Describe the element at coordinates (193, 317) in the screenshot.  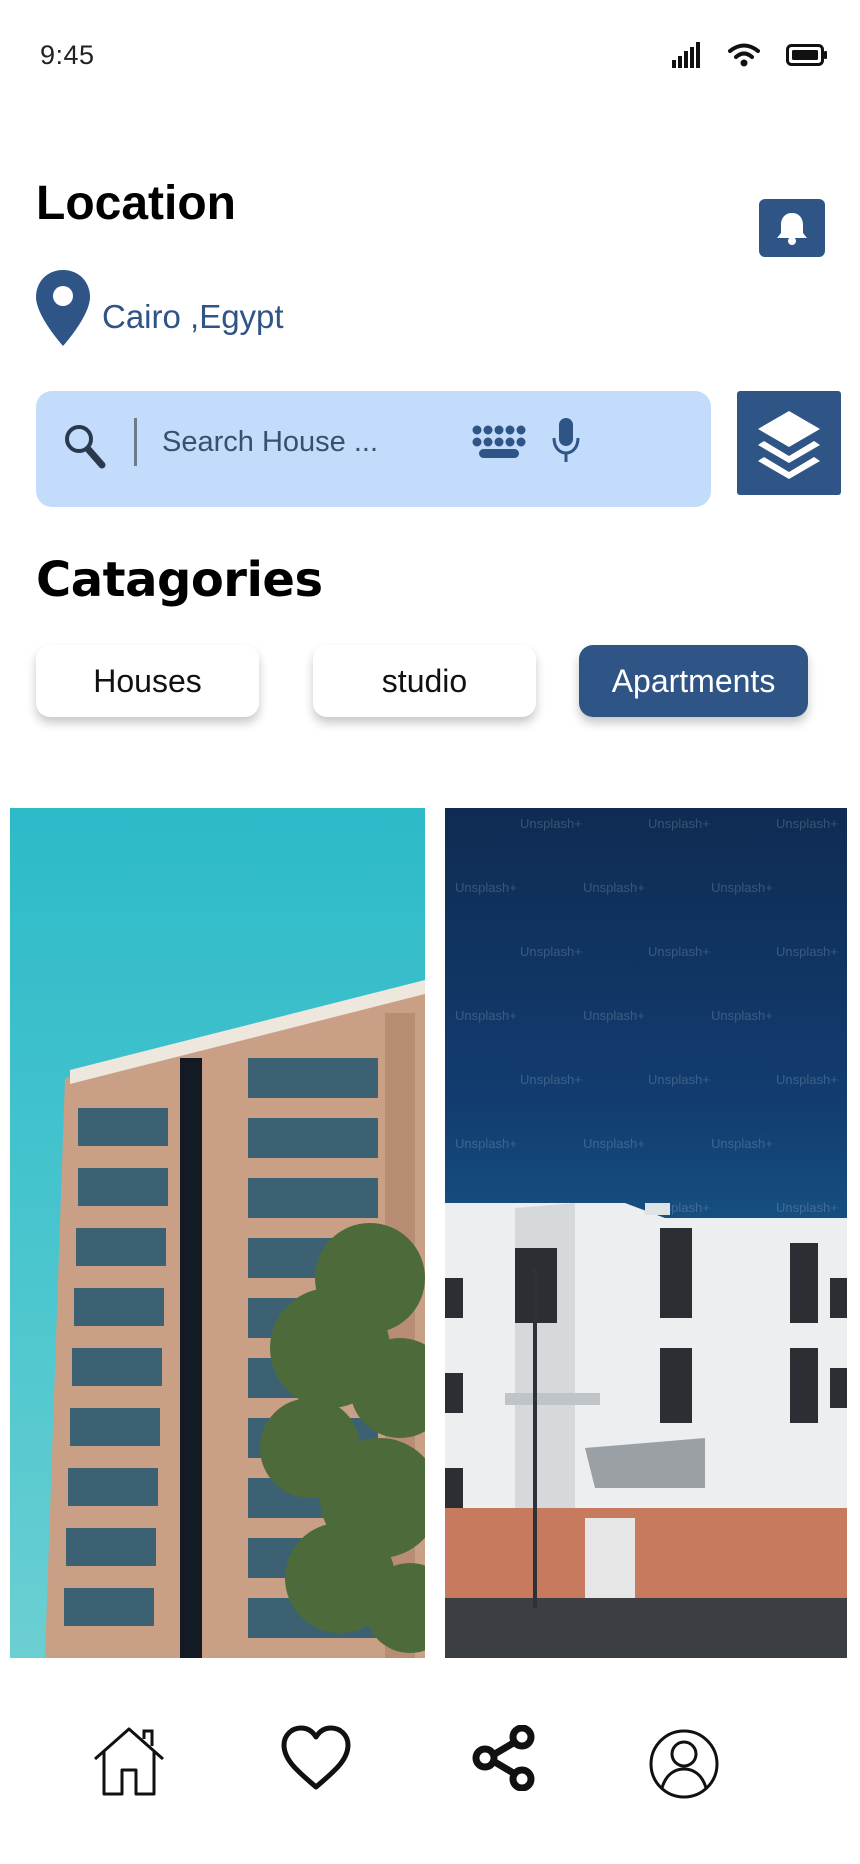
I see `location-text: Cairo ,Egypt` at that location.